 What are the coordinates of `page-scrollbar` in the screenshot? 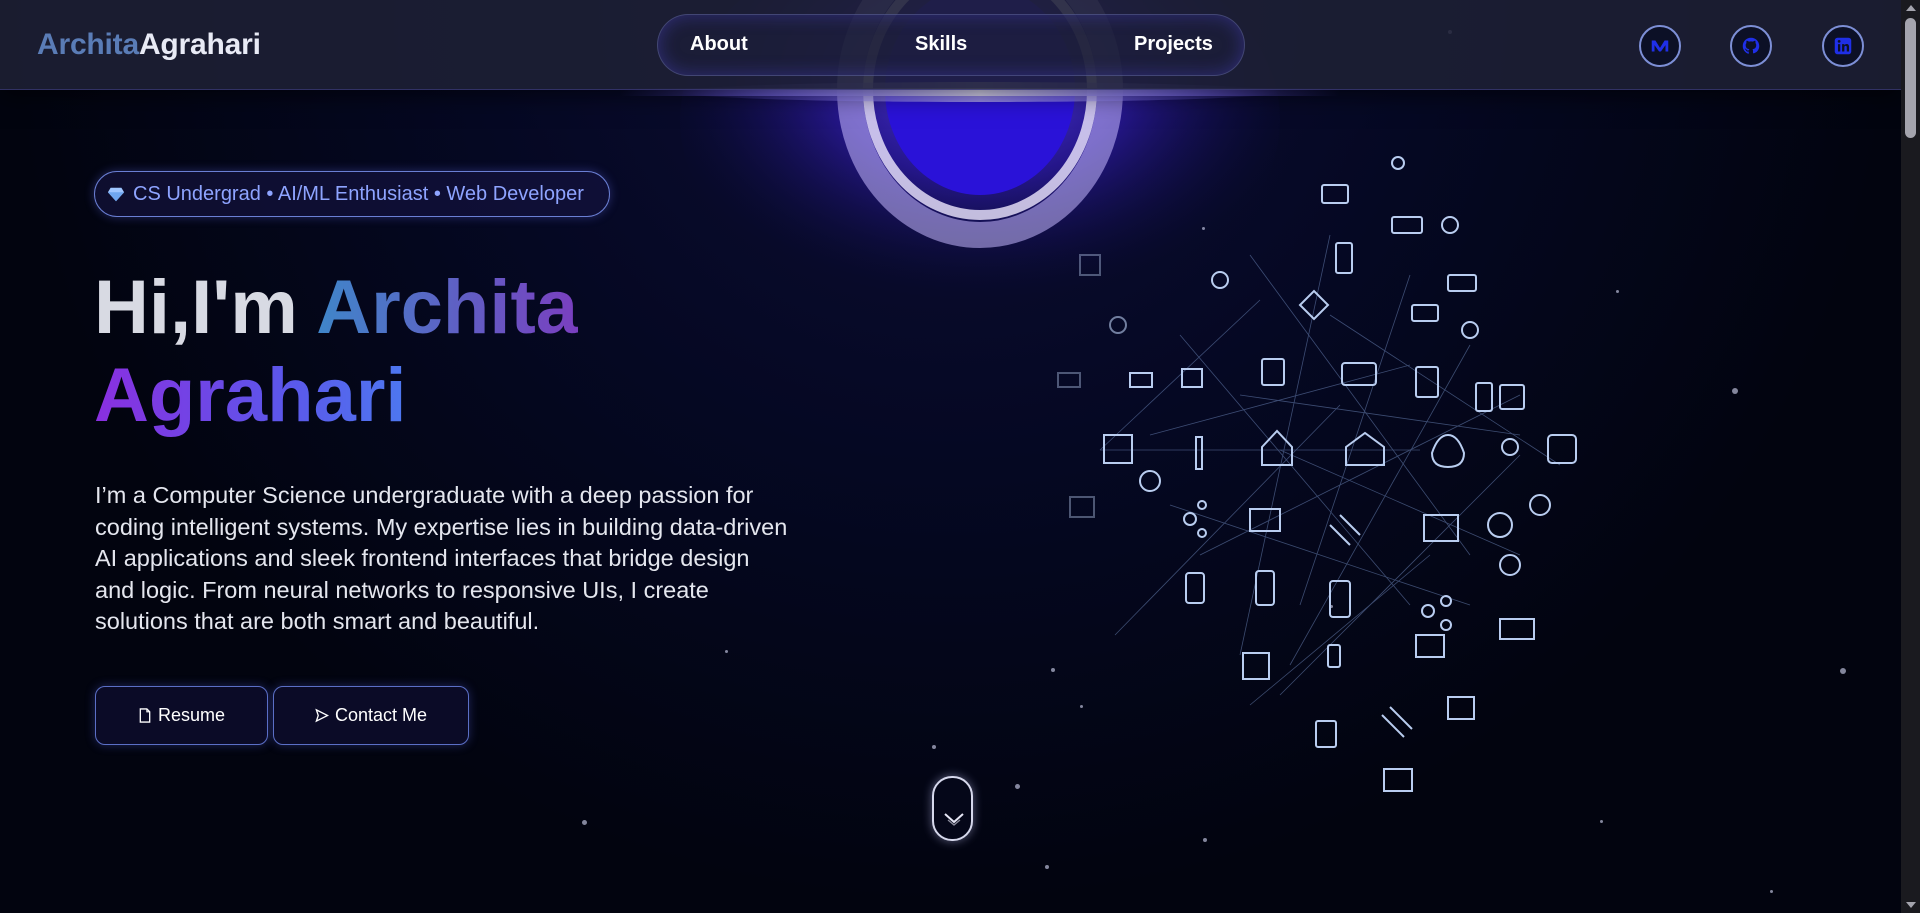 It's located at (1910, 456).